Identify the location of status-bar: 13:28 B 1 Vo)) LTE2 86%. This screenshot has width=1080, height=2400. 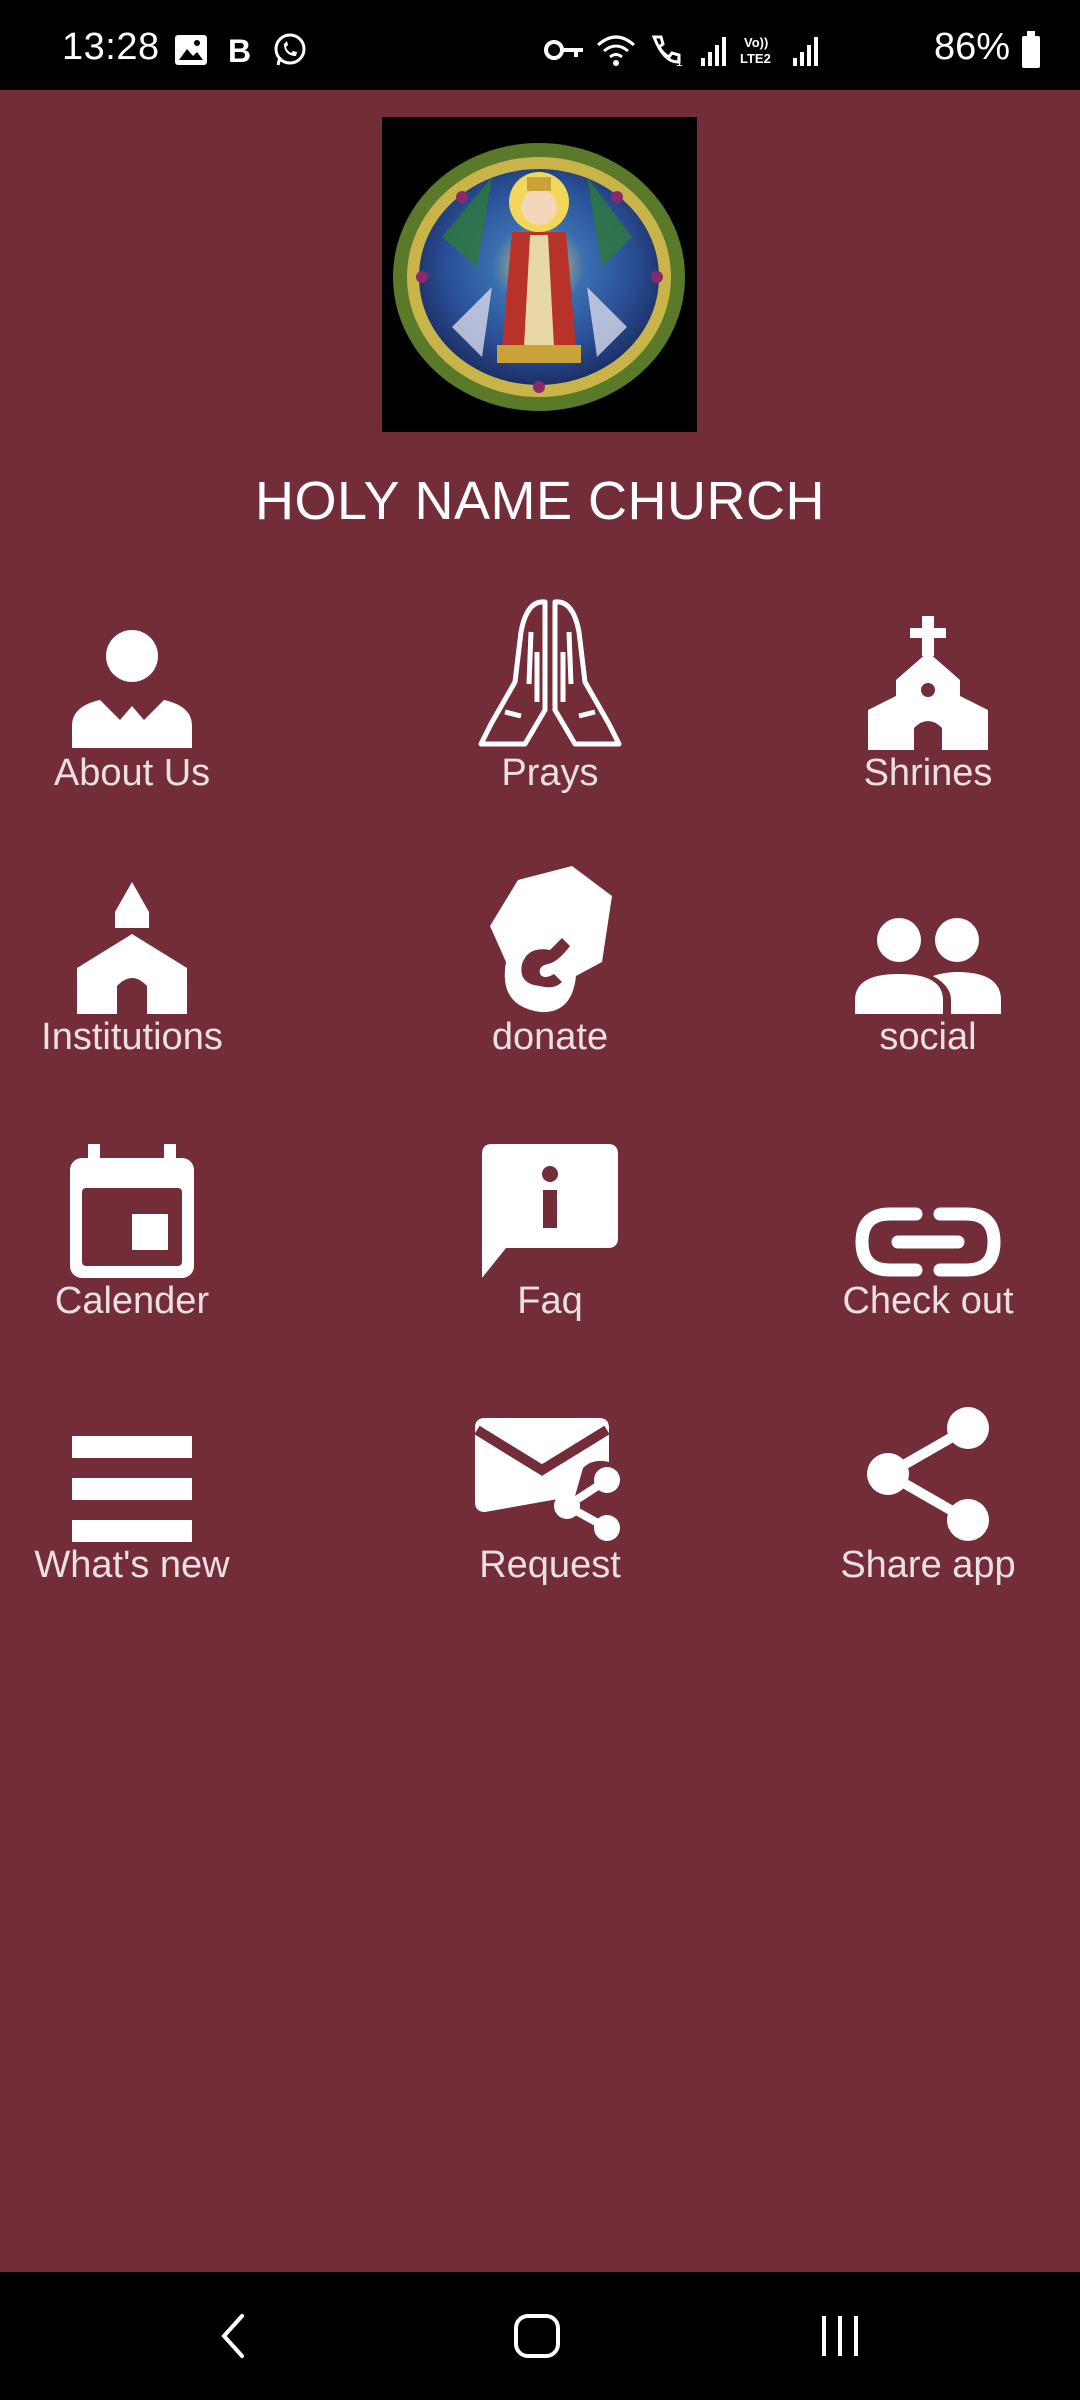
(540, 45).